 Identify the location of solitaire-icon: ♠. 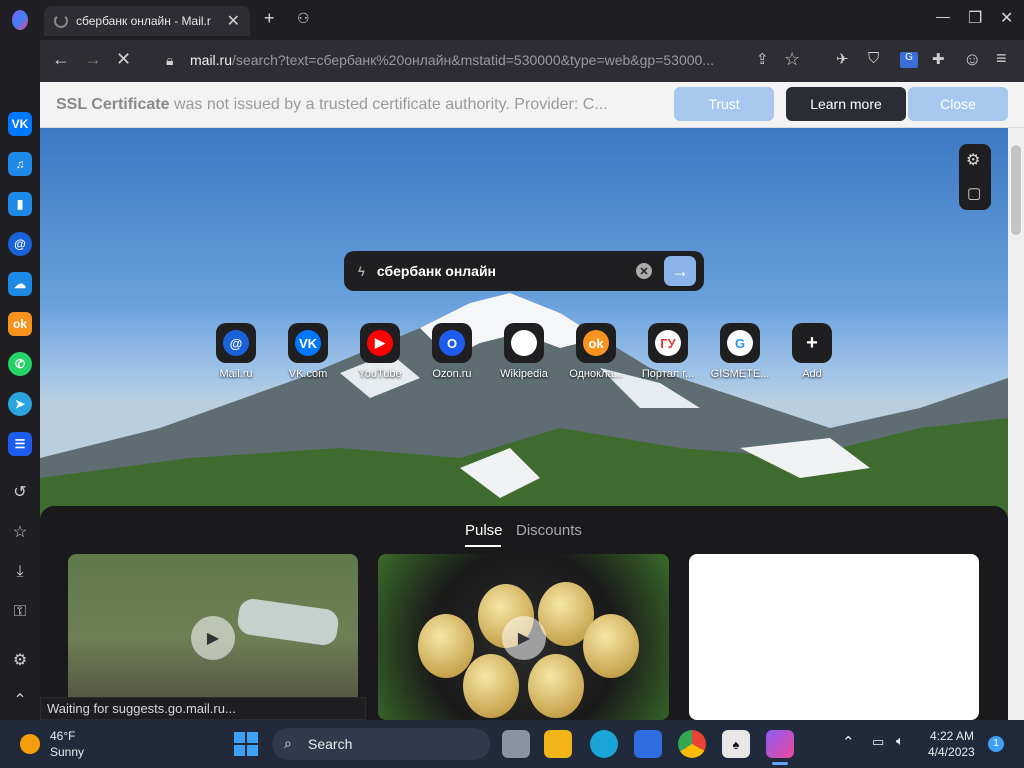
(736, 744).